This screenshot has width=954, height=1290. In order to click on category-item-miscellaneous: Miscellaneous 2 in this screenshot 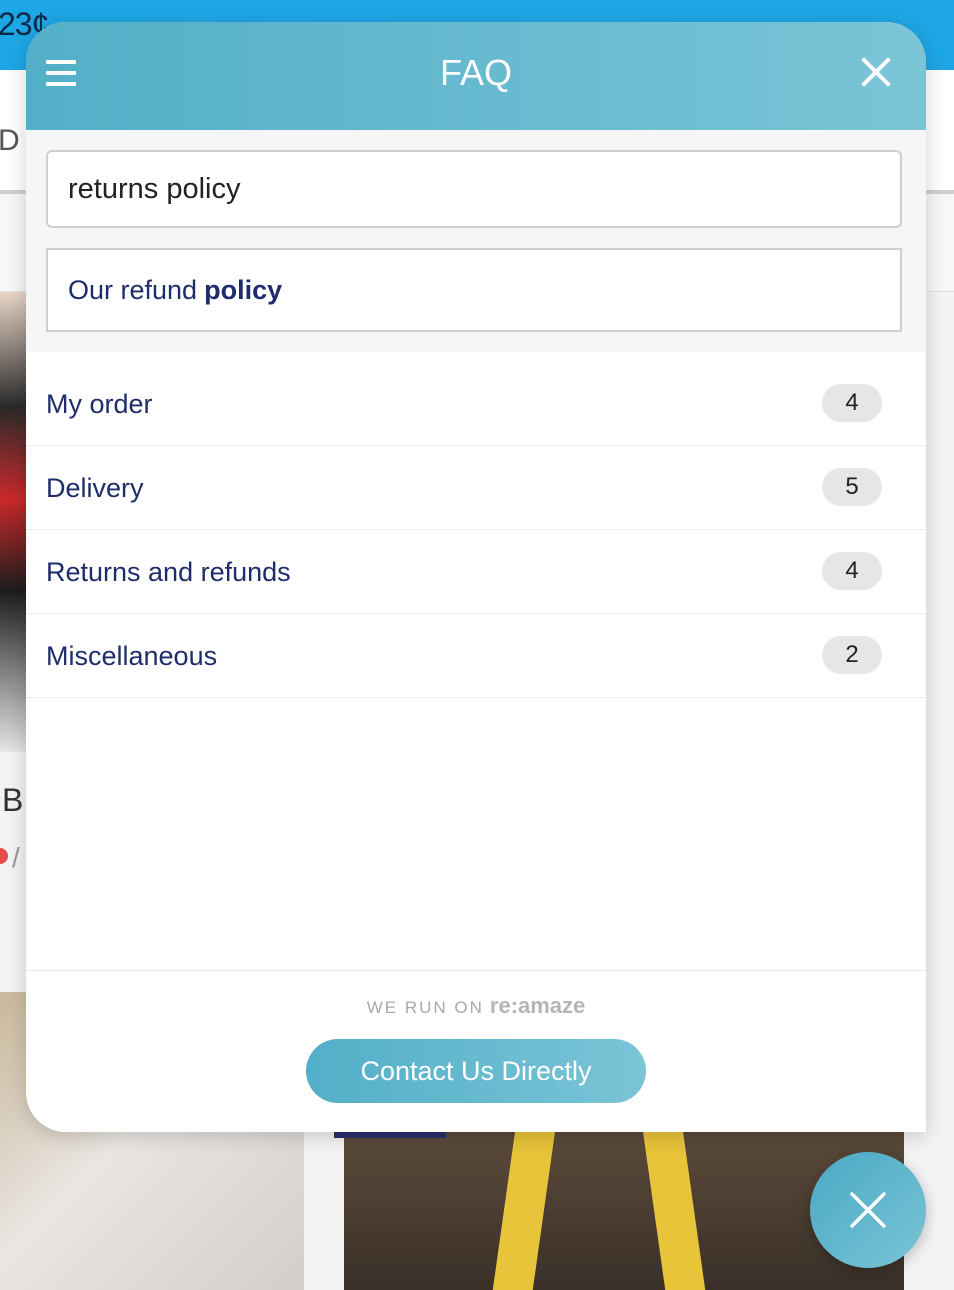, I will do `click(476, 656)`.